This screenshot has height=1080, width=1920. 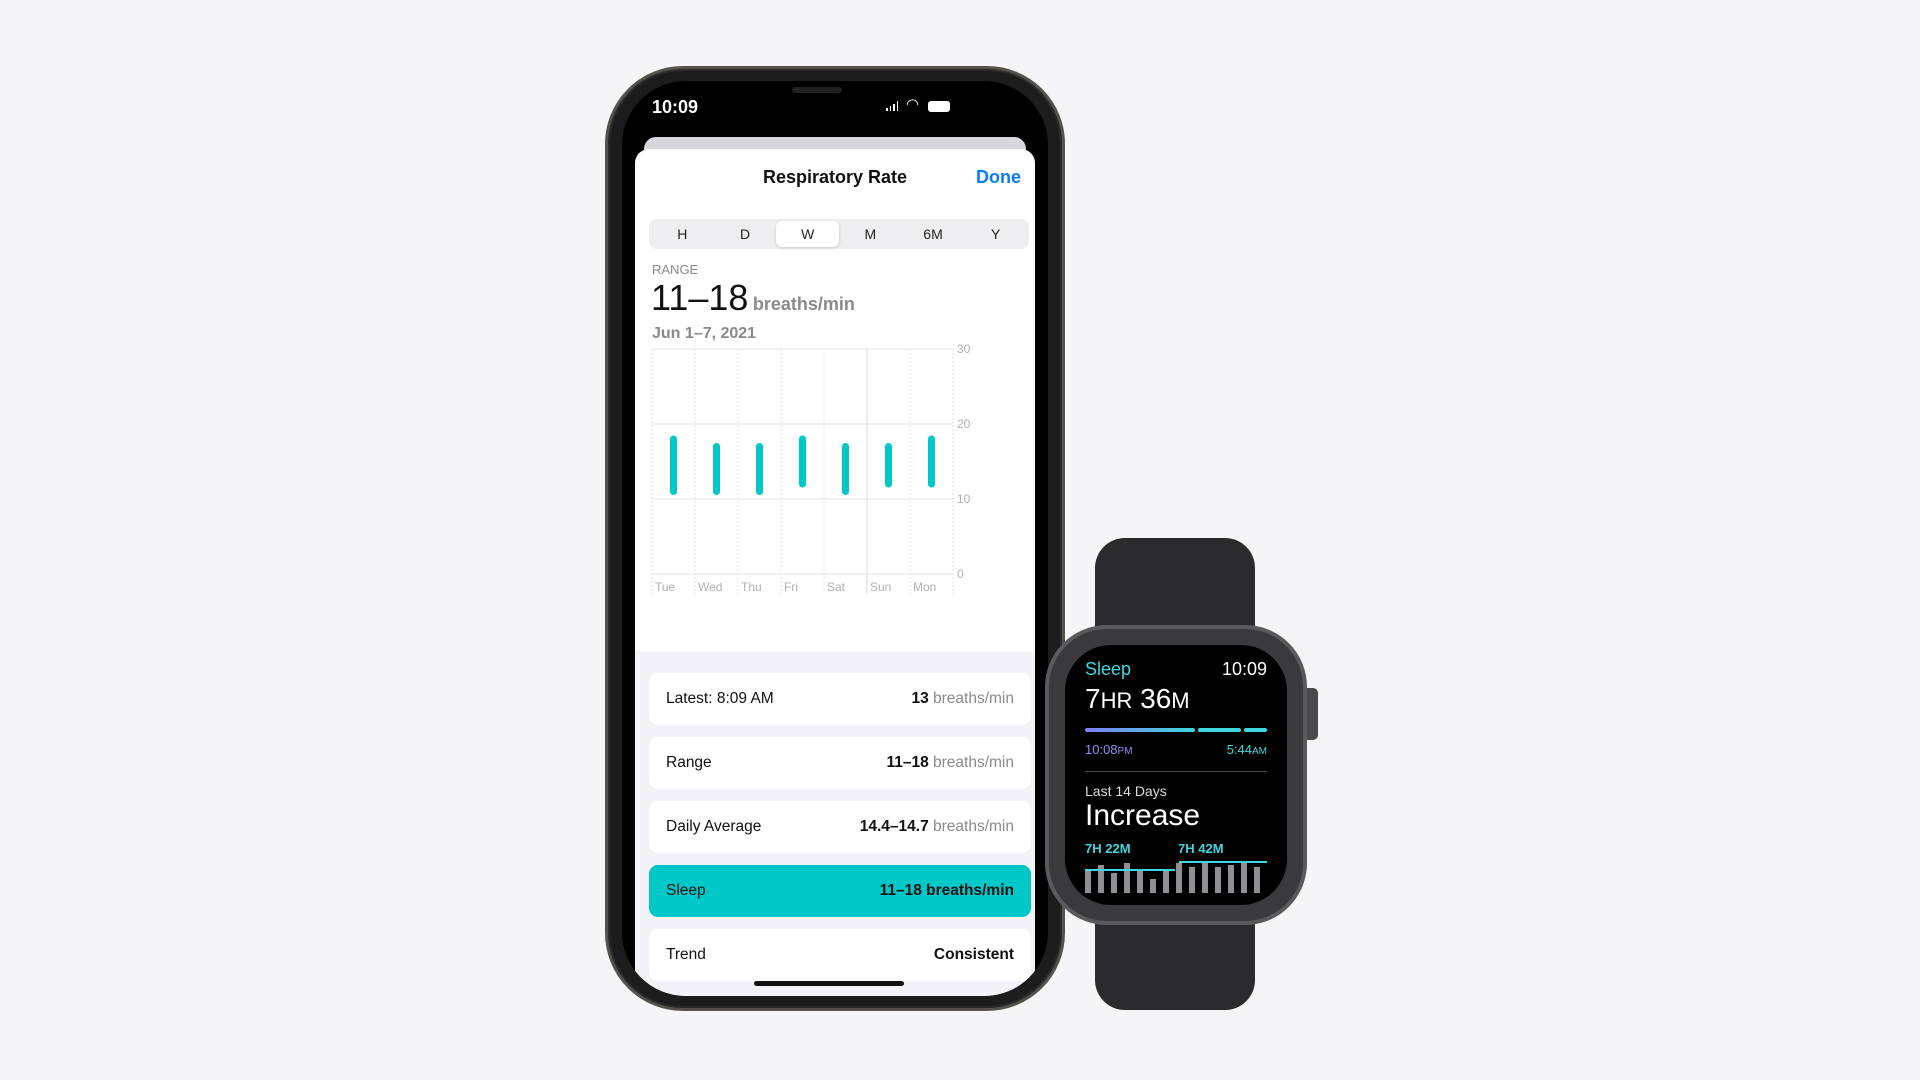 What do you see at coordinates (835, 177) in the screenshot?
I see `page-title: Respiratory Rate` at bounding box center [835, 177].